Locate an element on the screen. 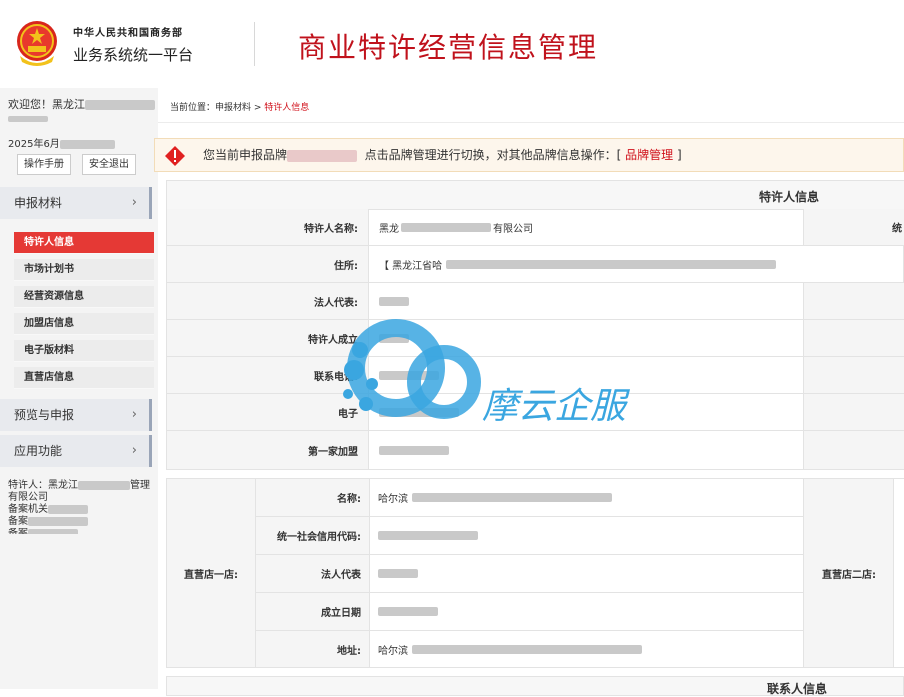  national-emblem-icon is located at coordinates (37, 43).